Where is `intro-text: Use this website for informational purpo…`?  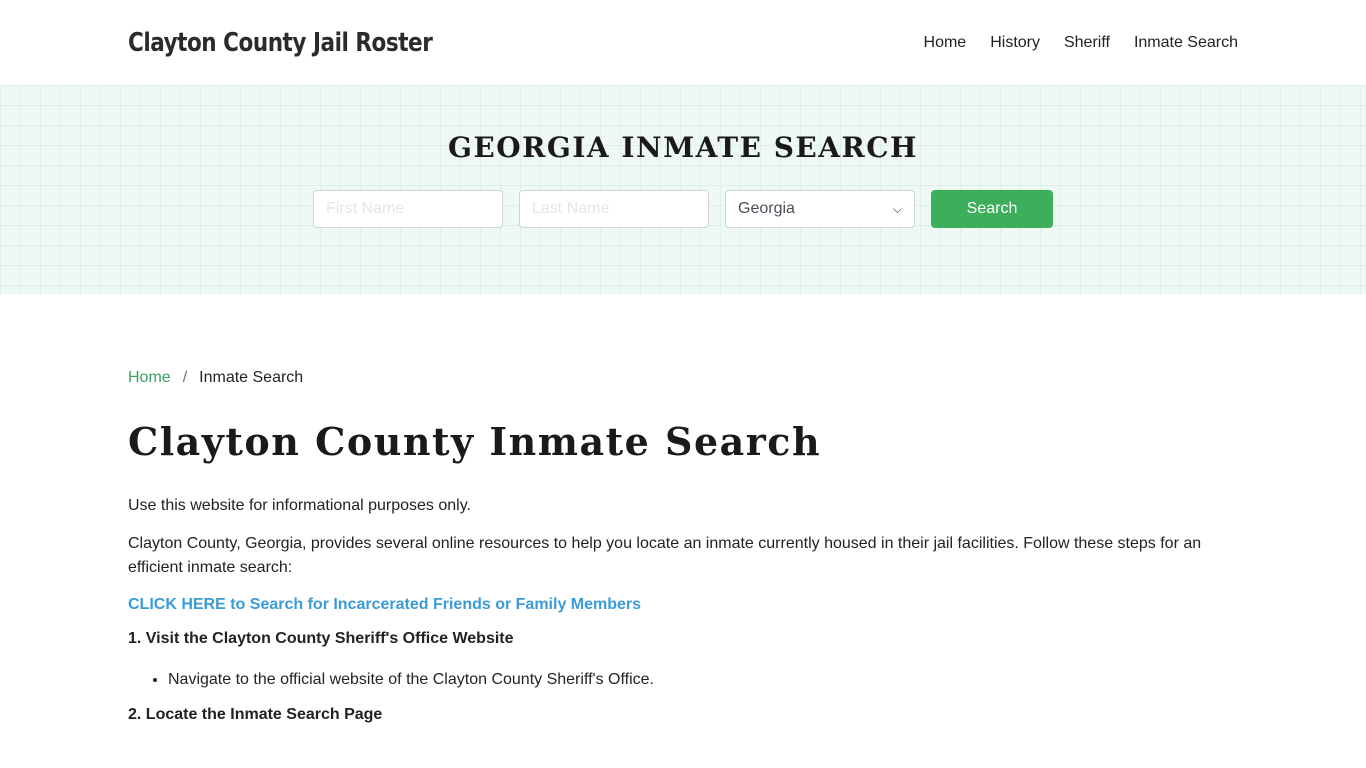 intro-text: Use this website for informational purpo… is located at coordinates (299, 505).